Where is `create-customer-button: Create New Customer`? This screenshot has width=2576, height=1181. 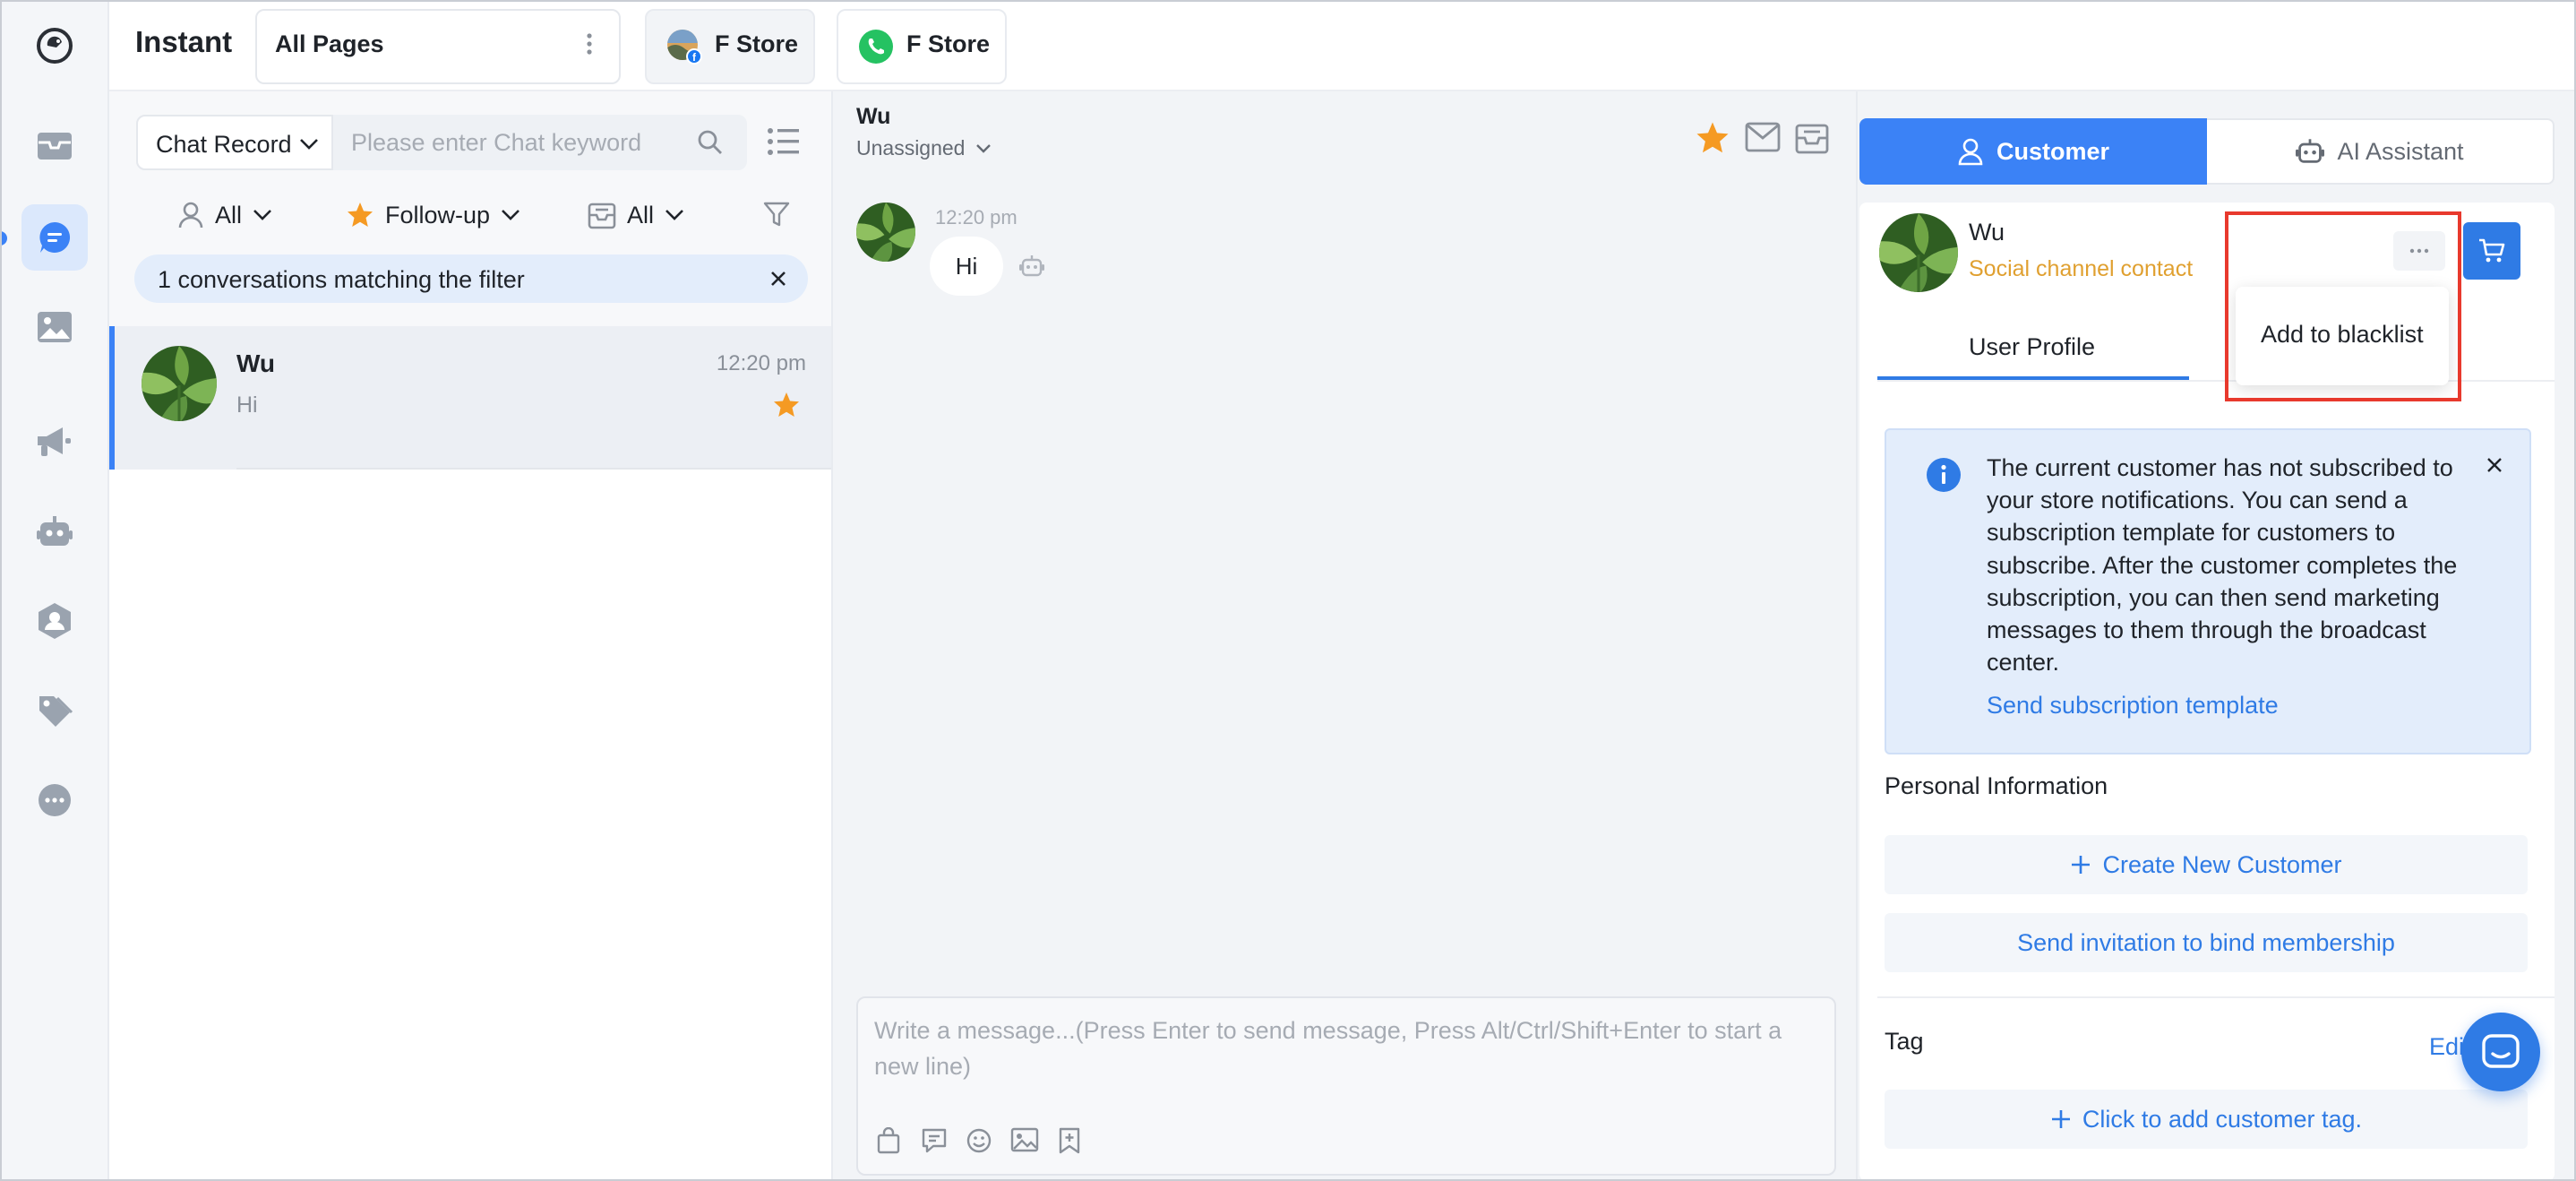
create-customer-button: Create New Customer is located at coordinates (2206, 864).